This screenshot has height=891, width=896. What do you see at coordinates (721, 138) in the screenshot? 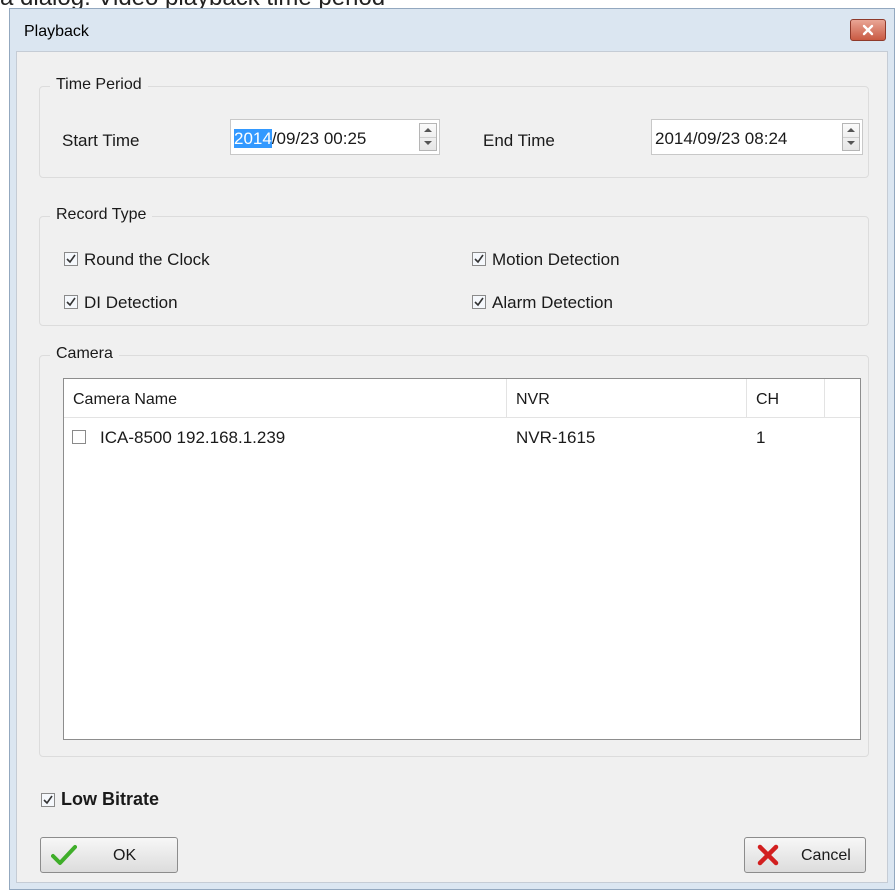
I see `end-time-value: 2014/09/23 08:24` at bounding box center [721, 138].